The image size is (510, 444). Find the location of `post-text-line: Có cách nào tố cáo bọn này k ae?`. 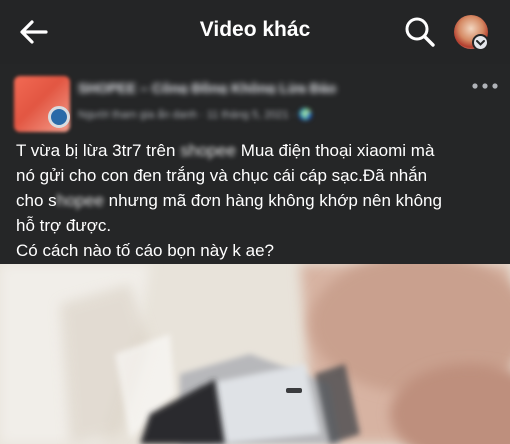

post-text-line: Có cách nào tố cáo bọn này k ae? is located at coordinates (145, 250).